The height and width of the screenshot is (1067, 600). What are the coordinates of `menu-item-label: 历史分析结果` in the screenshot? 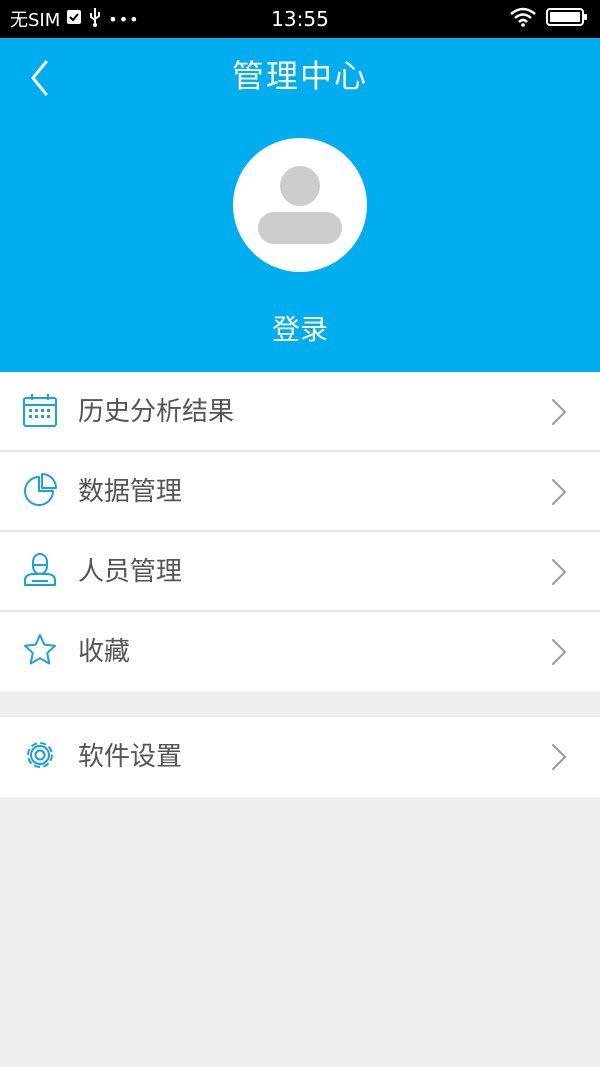 It's located at (156, 412).